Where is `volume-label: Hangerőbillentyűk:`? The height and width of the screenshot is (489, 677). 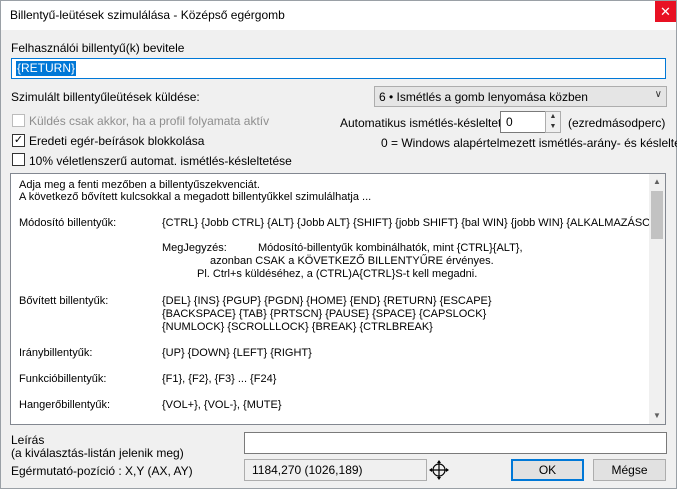
volume-label: Hangerőbillentyűk: is located at coordinates (65, 405).